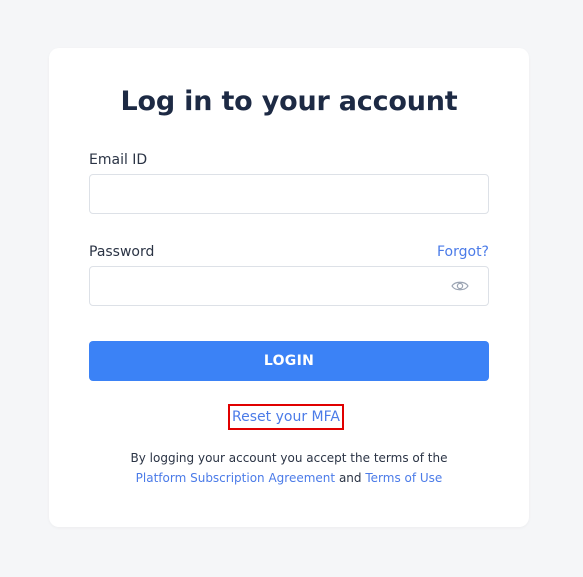  I want to click on forgot-password-link: Forgot?, so click(463, 252).